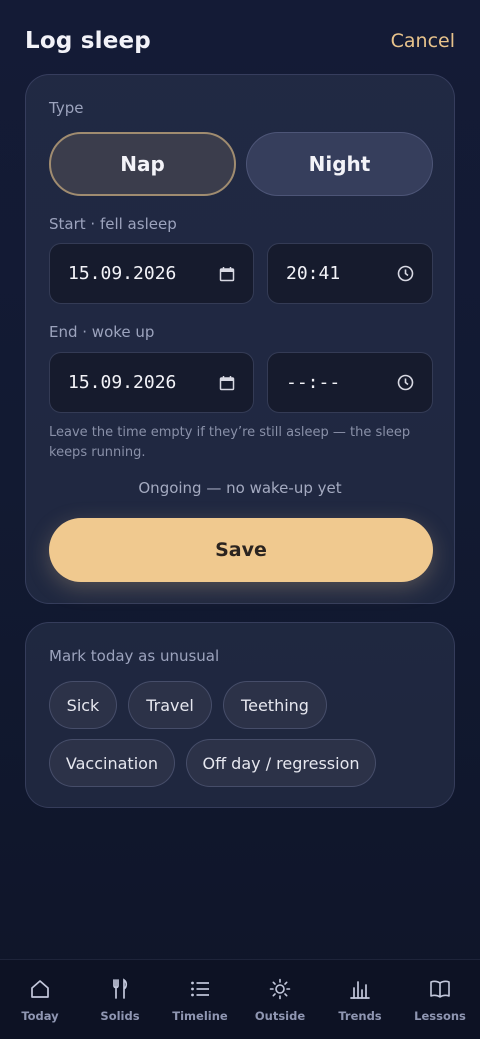 Image resolution: width=480 pixels, height=1039 pixels. Describe the element at coordinates (40, 989) in the screenshot. I see `home-icon` at that location.